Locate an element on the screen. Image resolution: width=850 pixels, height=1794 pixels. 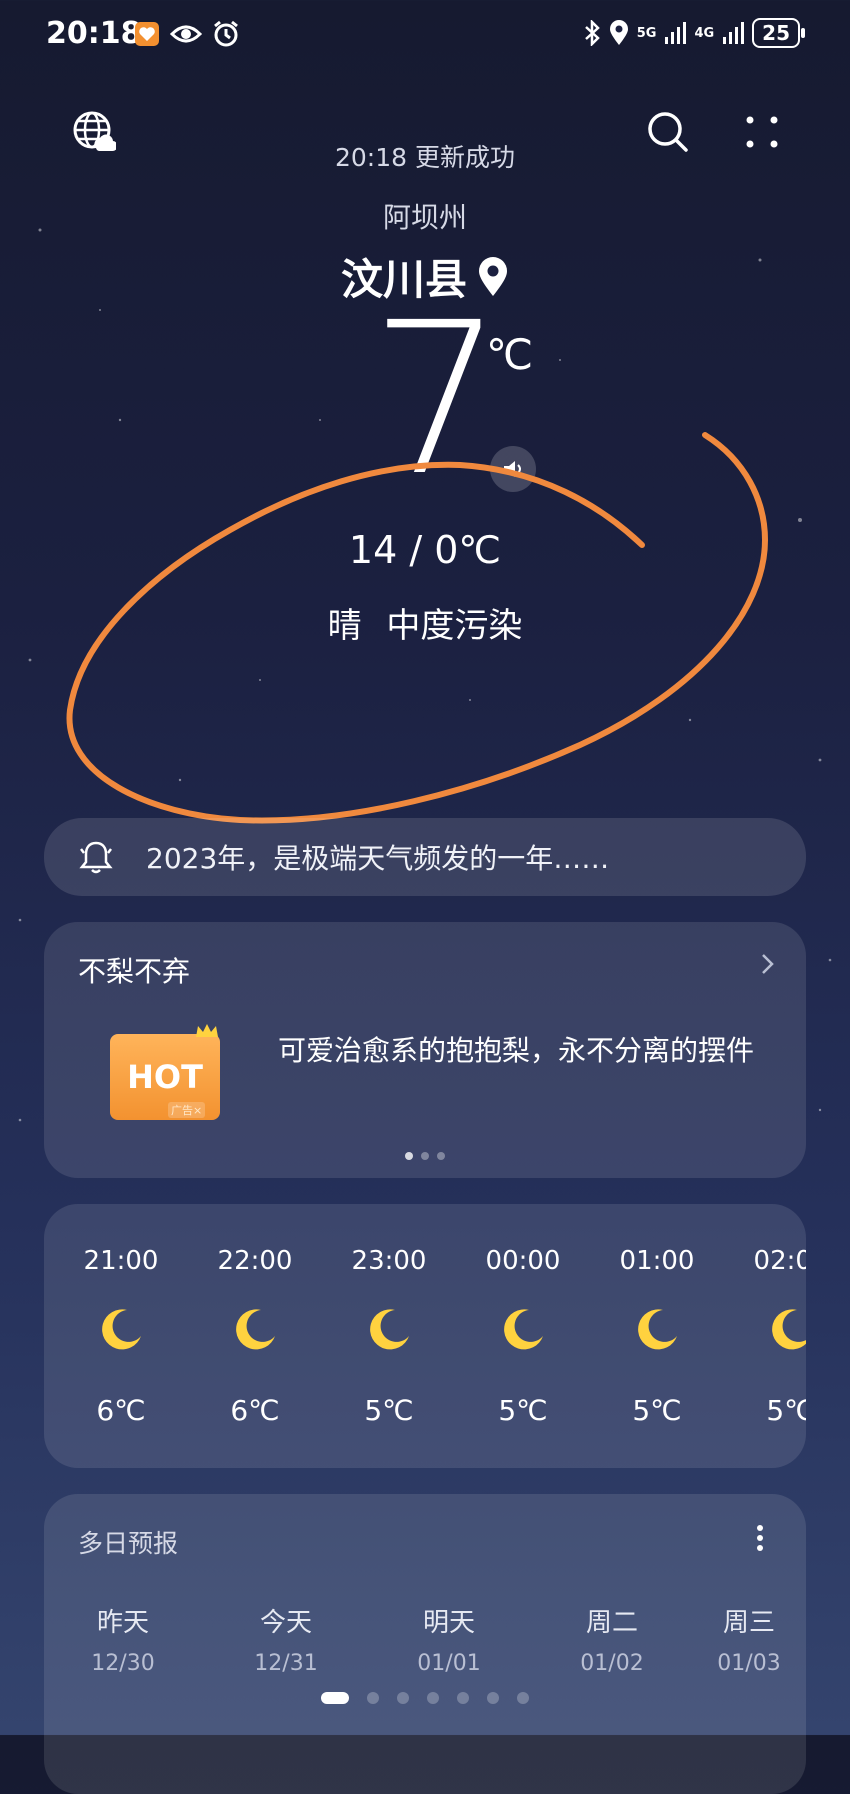
update-status: 20:18 更新成功 is located at coordinates (425, 157).